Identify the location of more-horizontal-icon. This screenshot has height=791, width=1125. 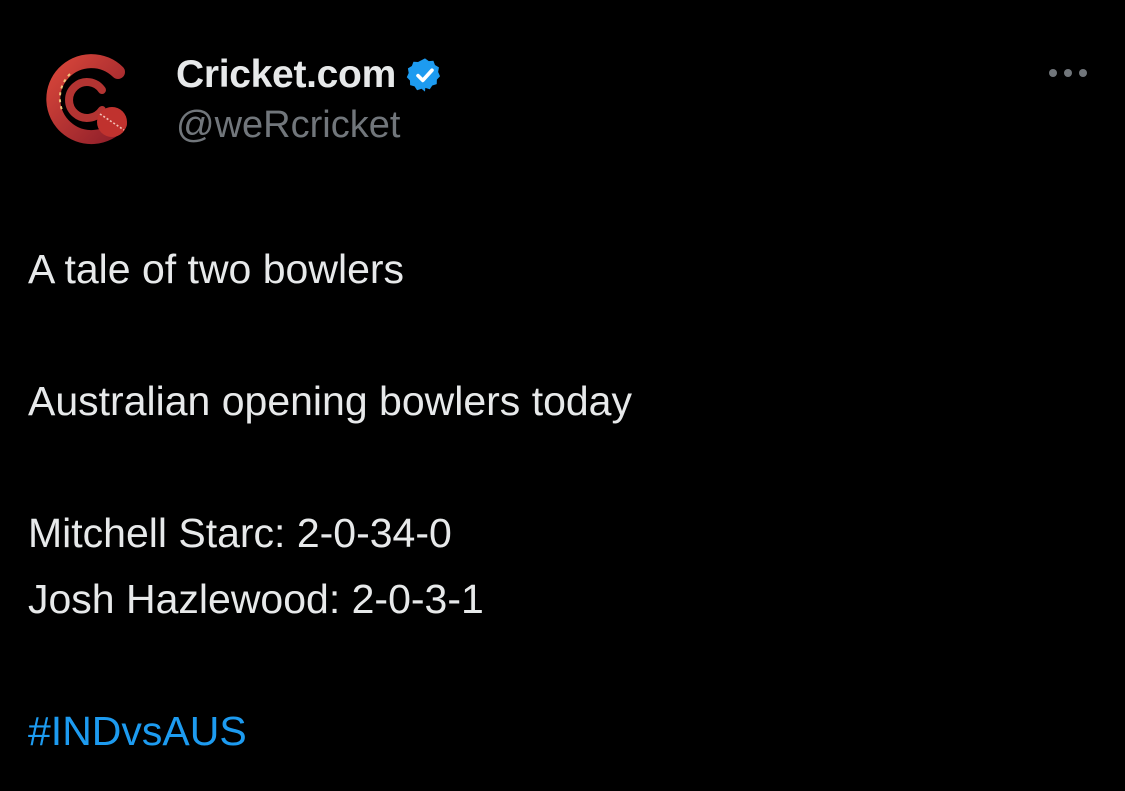
(1068, 73).